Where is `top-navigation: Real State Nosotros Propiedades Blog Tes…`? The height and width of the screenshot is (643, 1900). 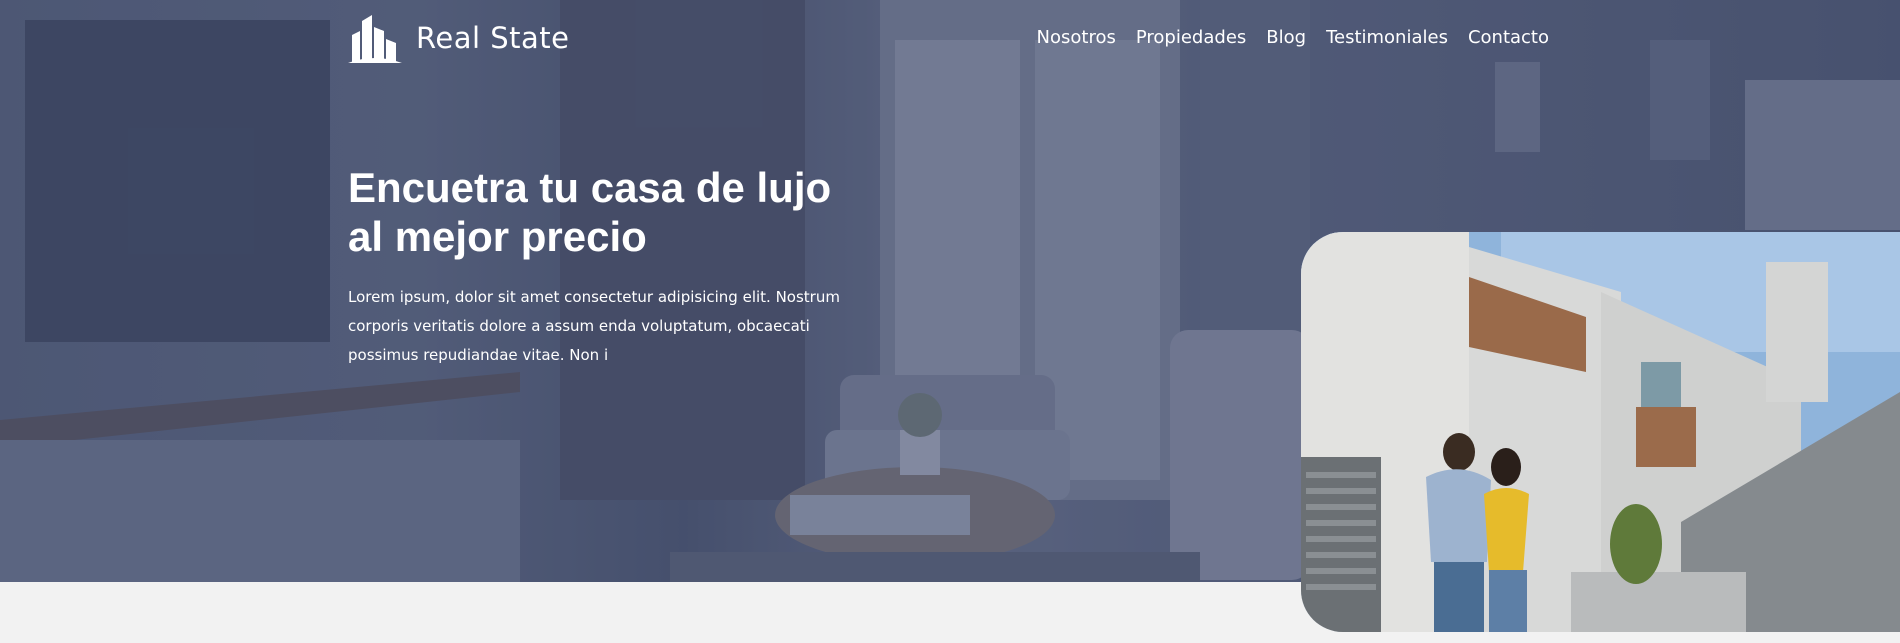
top-navigation: Real State Nosotros Propiedades Blog Tes… is located at coordinates (950, 40).